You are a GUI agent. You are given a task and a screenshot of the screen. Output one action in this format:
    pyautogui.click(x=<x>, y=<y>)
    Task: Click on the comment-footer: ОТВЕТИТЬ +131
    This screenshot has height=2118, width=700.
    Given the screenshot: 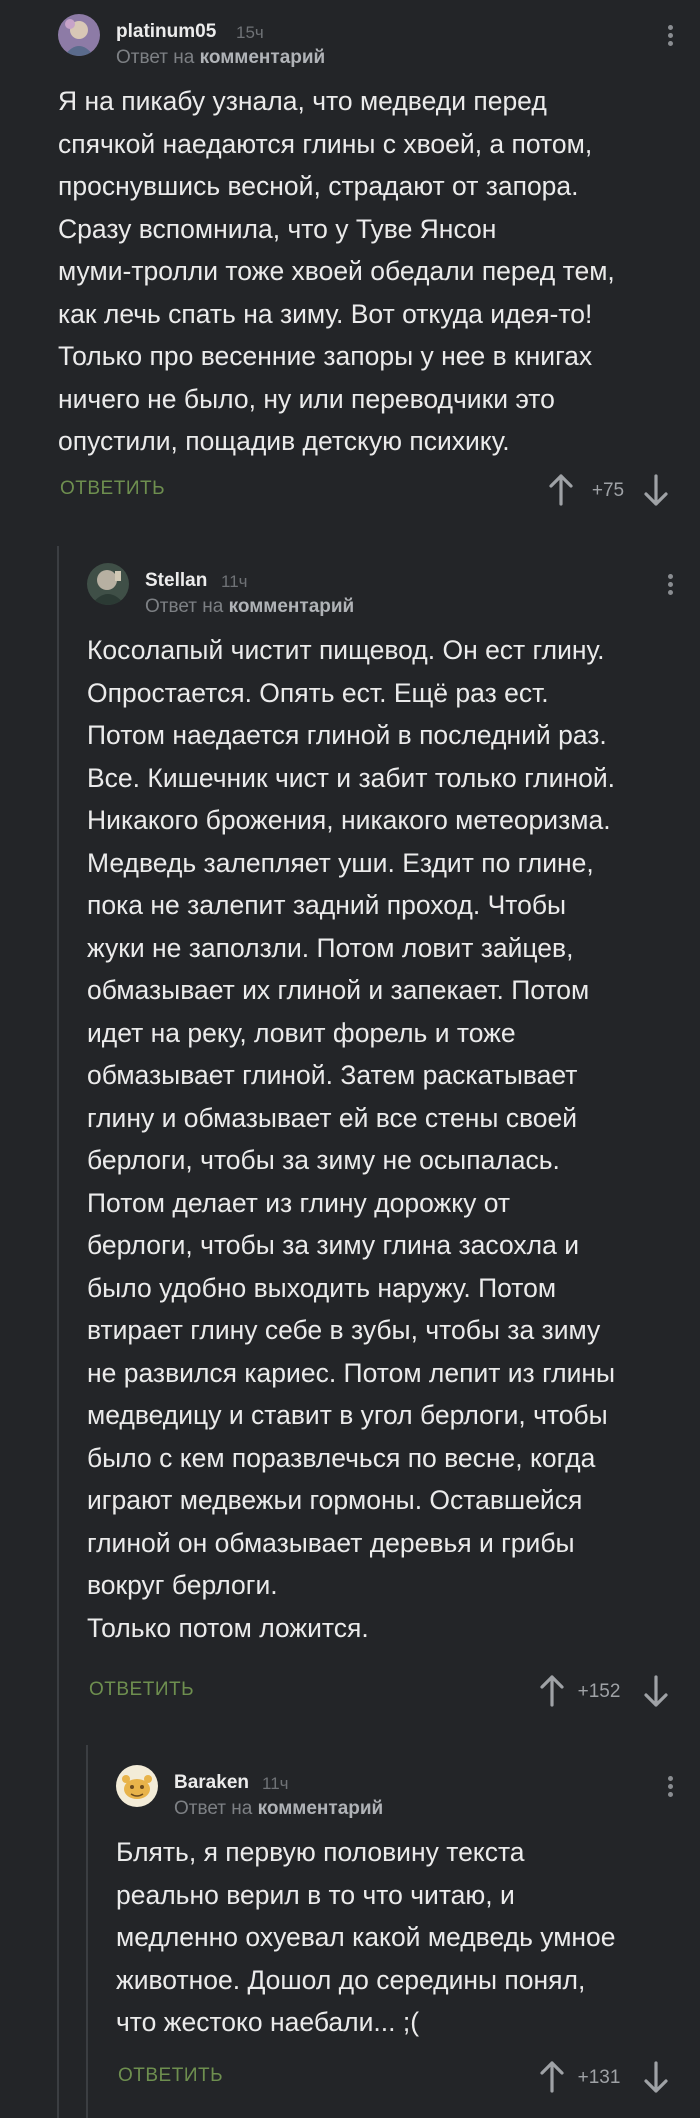 What is the action you would take?
    pyautogui.click(x=395, y=2077)
    